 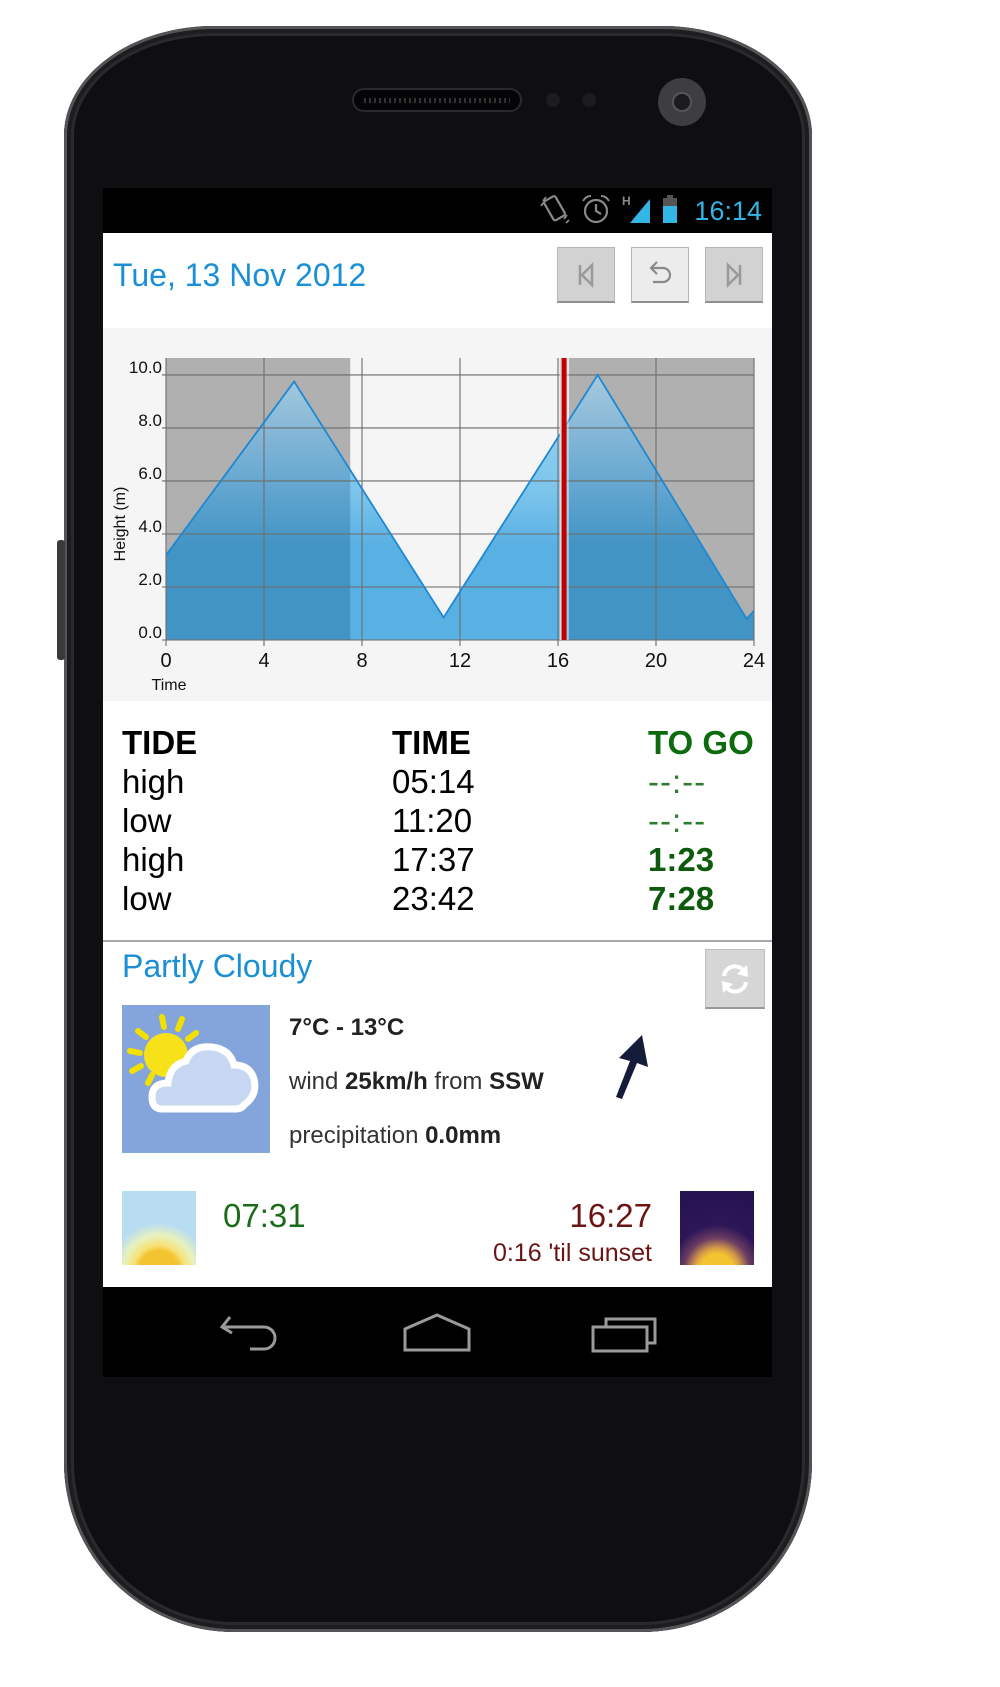 What do you see at coordinates (347, 1027) in the screenshot?
I see `temperature-range: 7°C - 13°C` at bounding box center [347, 1027].